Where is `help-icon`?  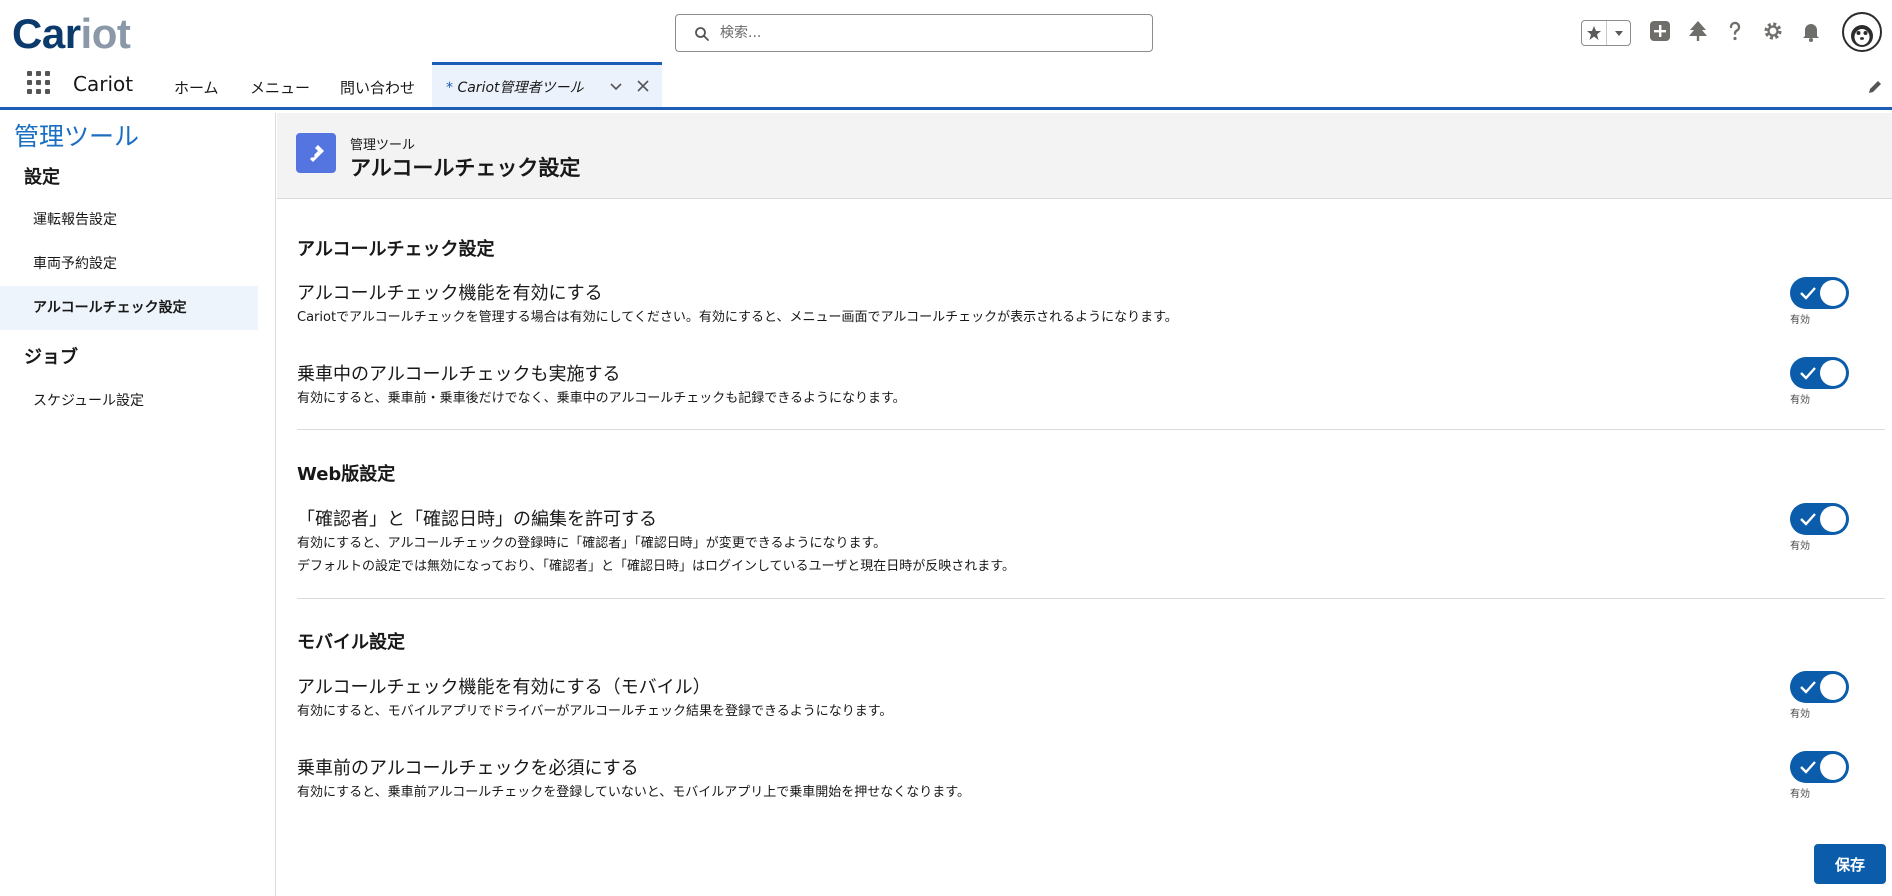 help-icon is located at coordinates (1735, 31).